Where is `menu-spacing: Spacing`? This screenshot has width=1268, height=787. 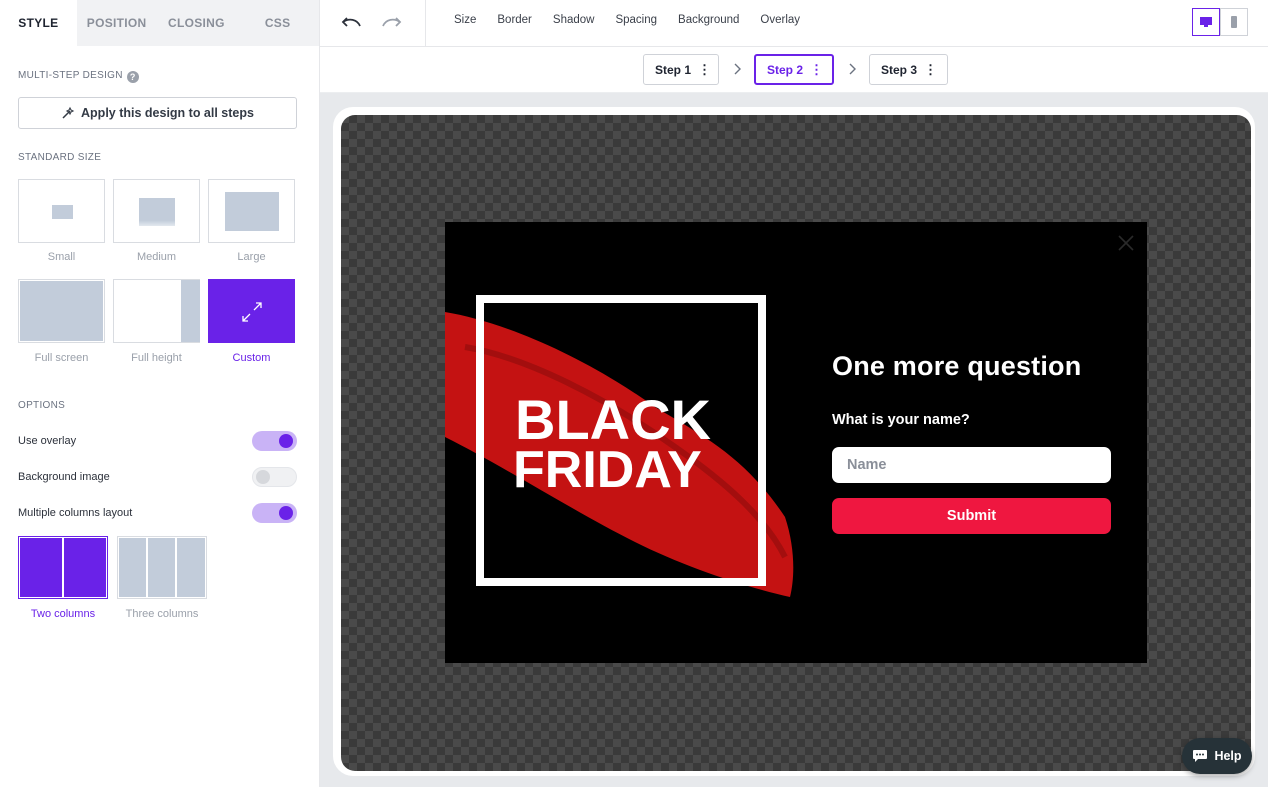 menu-spacing: Spacing is located at coordinates (636, 20).